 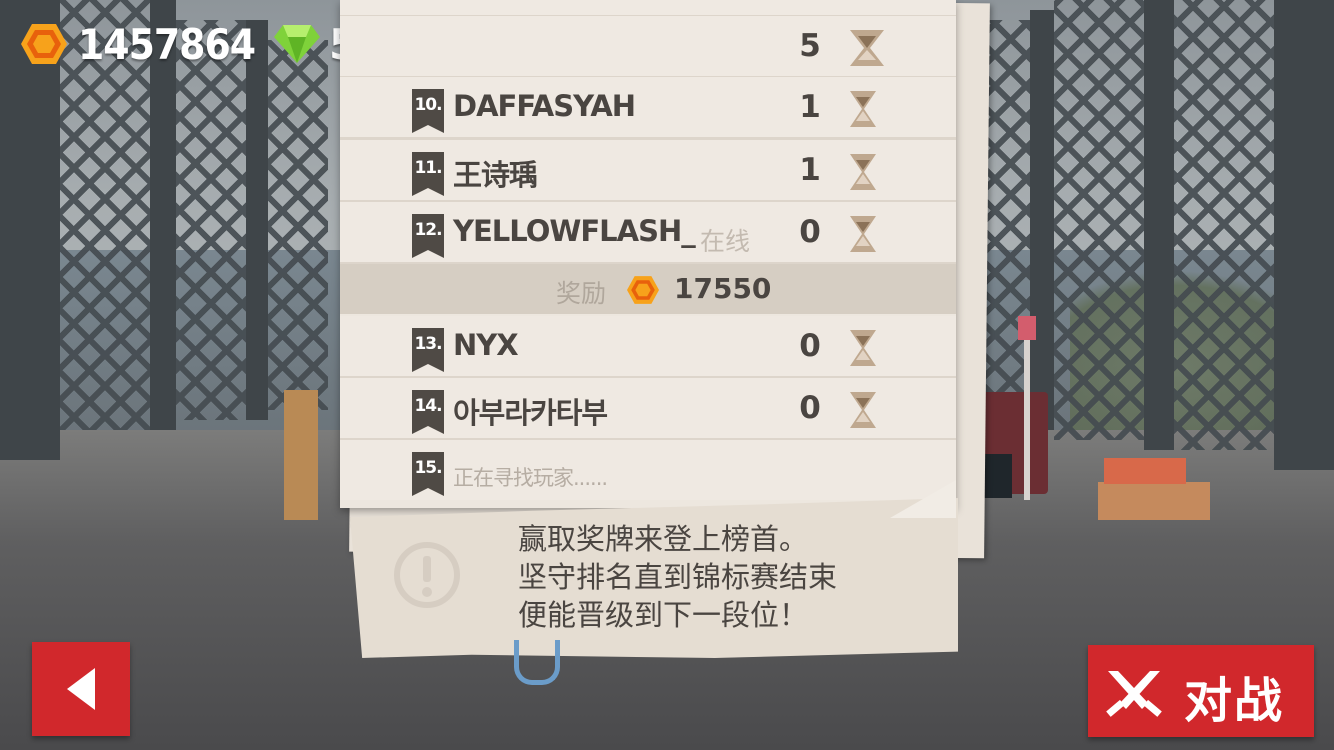 I want to click on leaderboard-row: 5, so click(x=648, y=47).